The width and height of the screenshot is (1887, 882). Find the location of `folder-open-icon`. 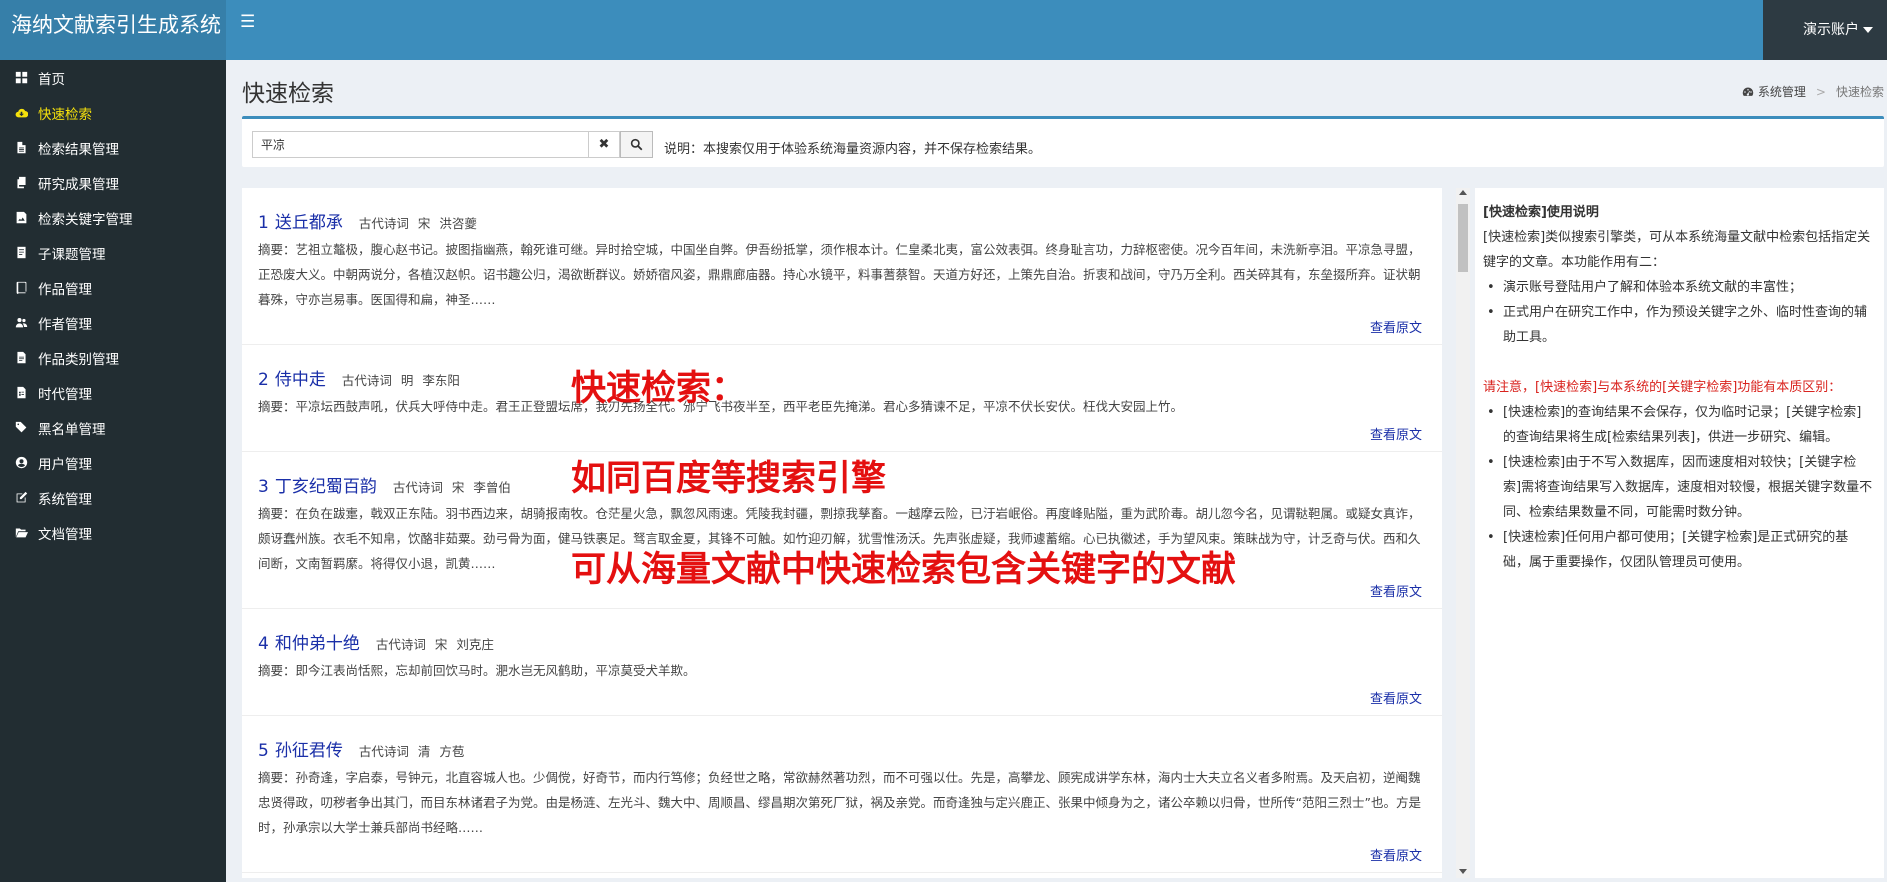

folder-open-icon is located at coordinates (21, 533).